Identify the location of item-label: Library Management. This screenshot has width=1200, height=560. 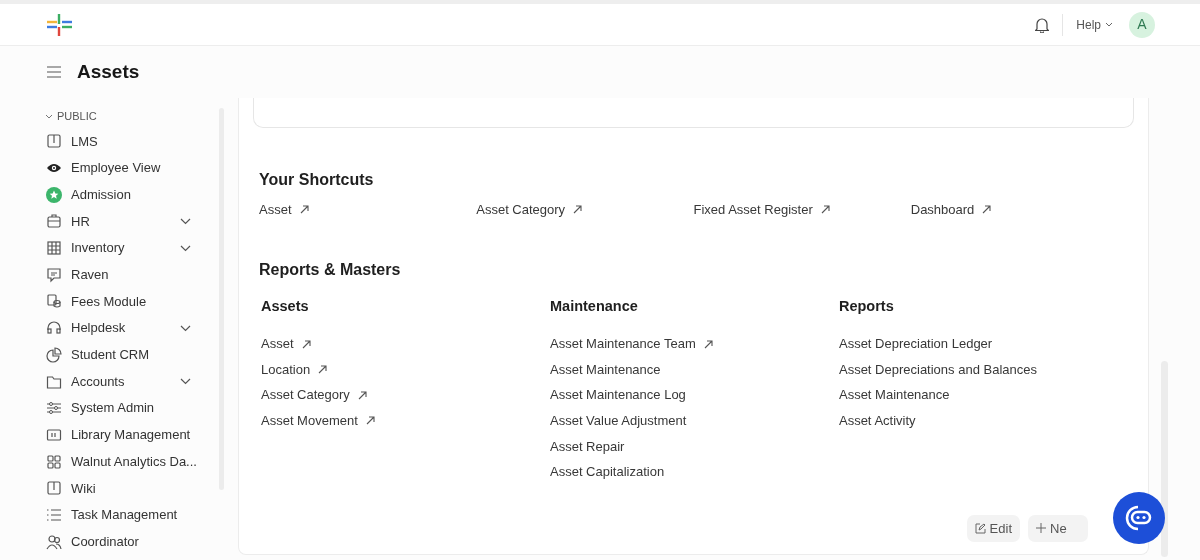
(131, 435).